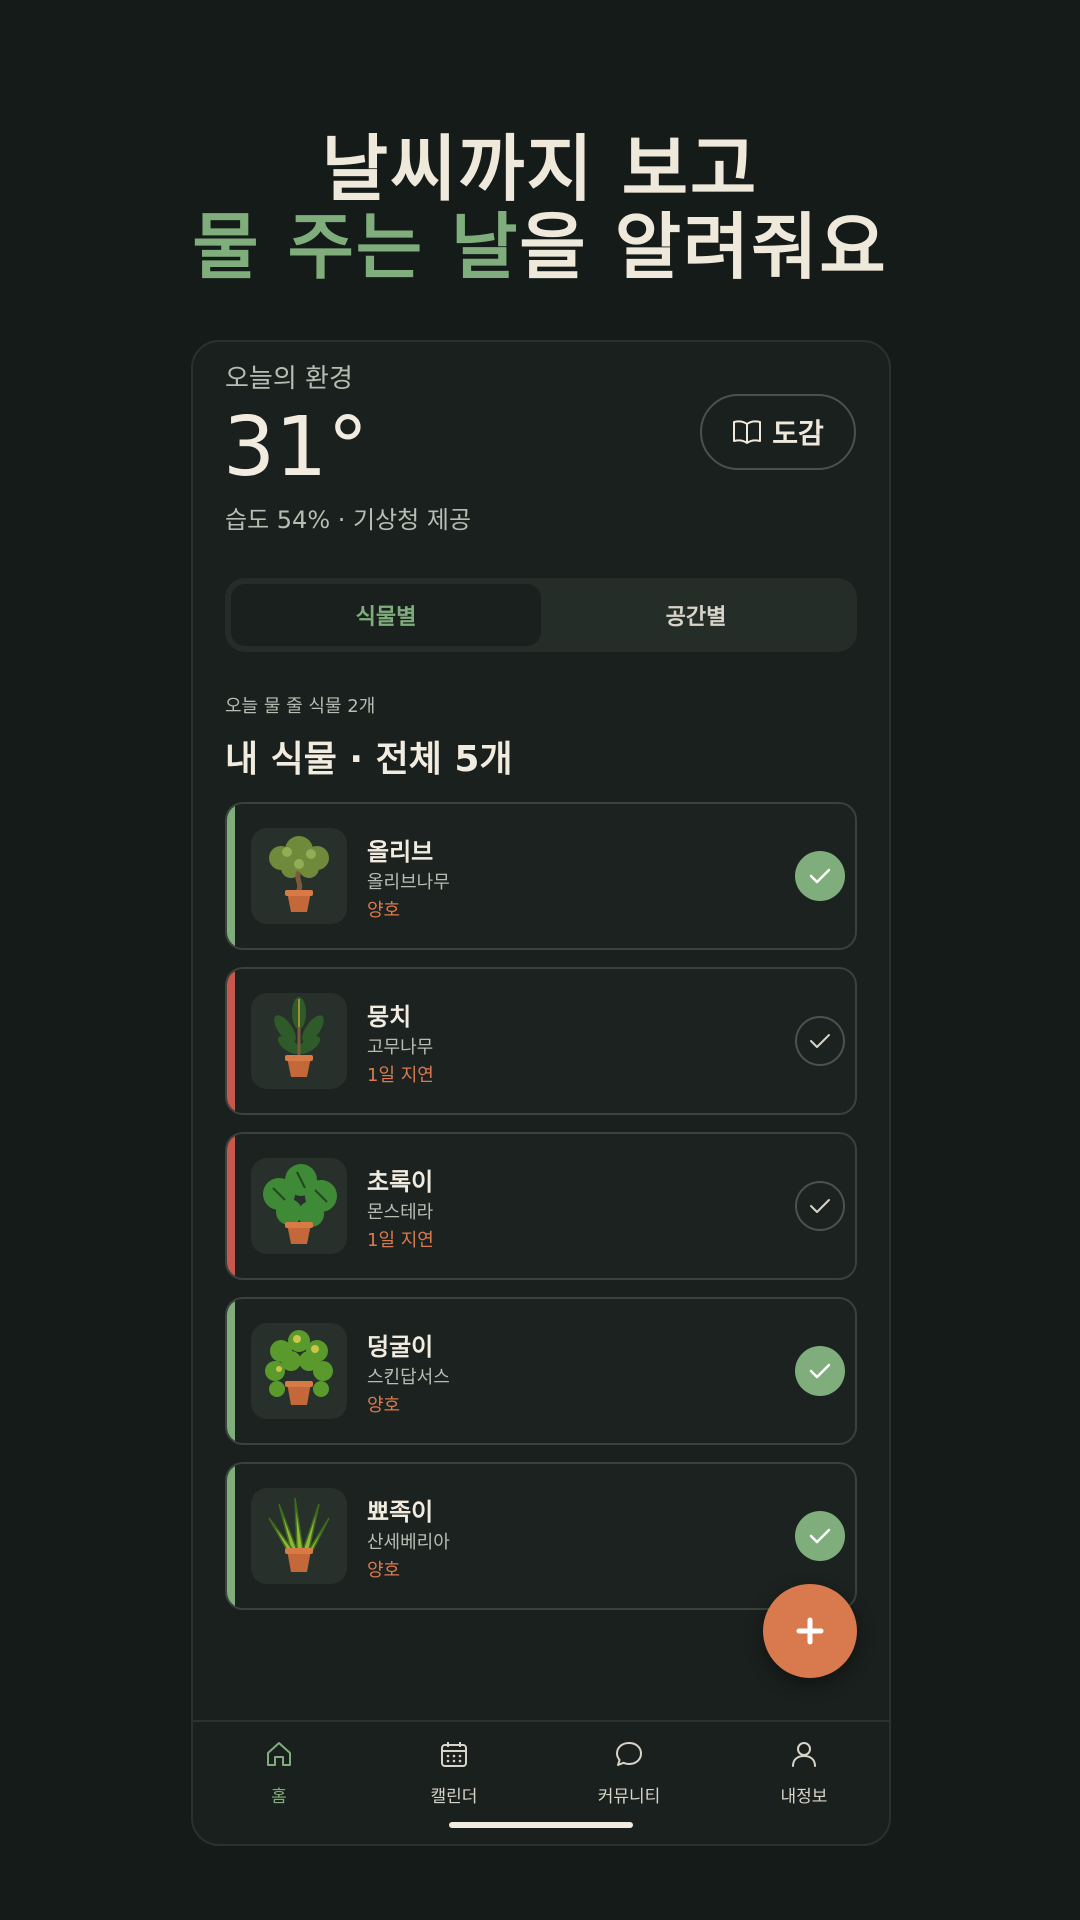  What do you see at coordinates (400, 1182) in the screenshot?
I see `plant-name: 초록이` at bounding box center [400, 1182].